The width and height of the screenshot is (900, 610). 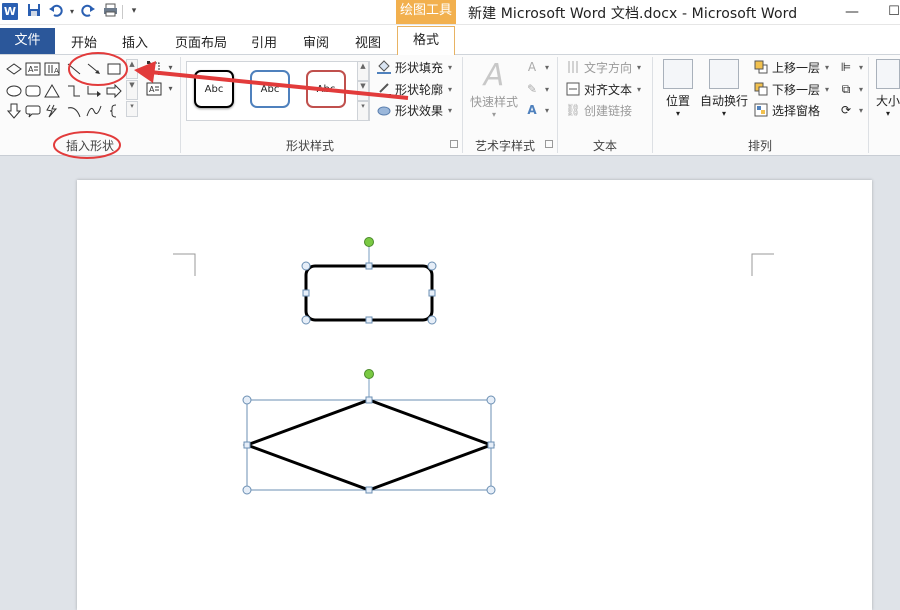 I want to click on link-icon: ⛓, so click(x=573, y=110).